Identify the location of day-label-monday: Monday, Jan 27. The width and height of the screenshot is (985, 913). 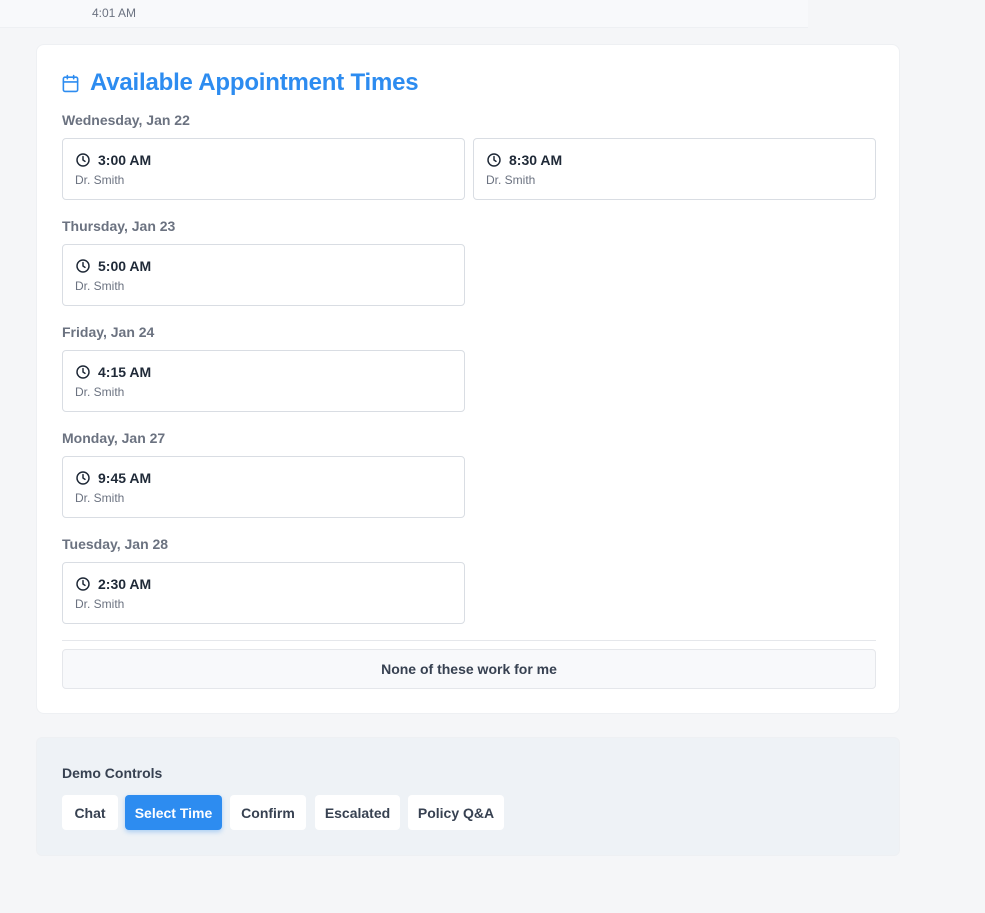
(114, 438).